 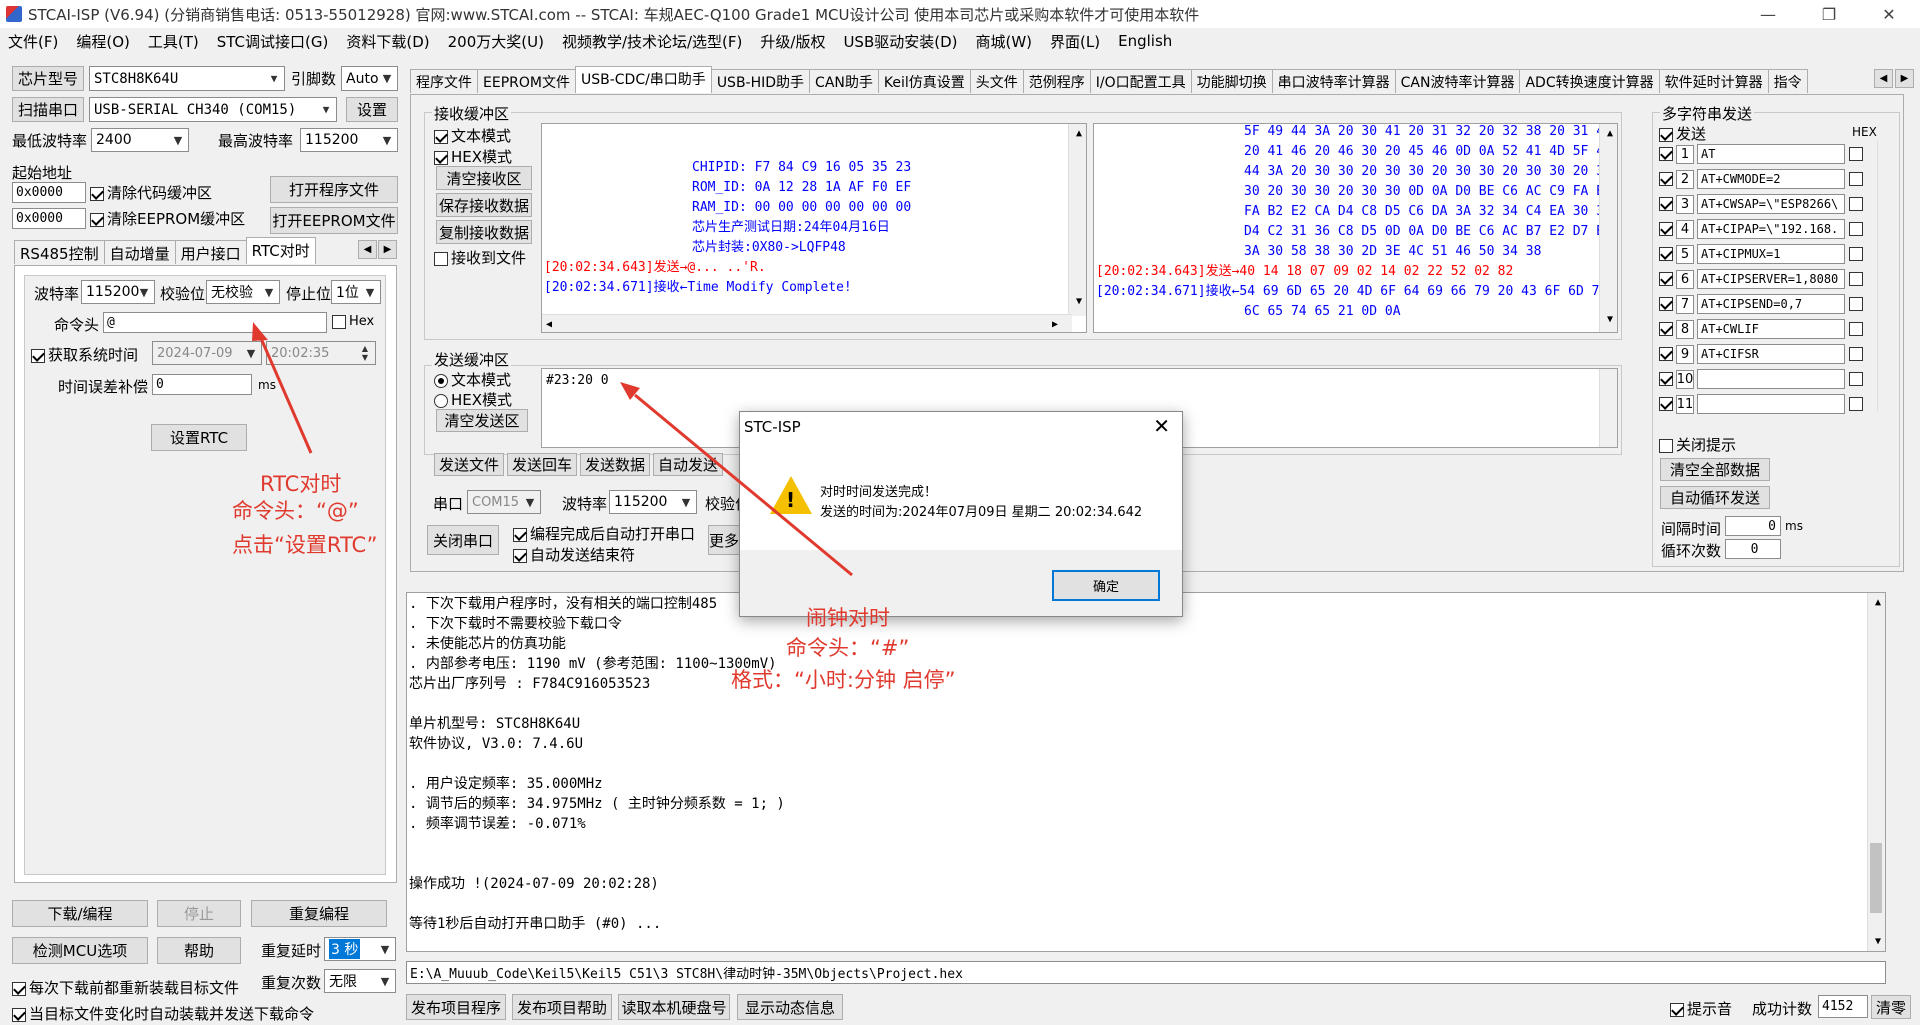 What do you see at coordinates (295, 511) in the screenshot?
I see `rtc-note-2: 命令头：“@”` at bounding box center [295, 511].